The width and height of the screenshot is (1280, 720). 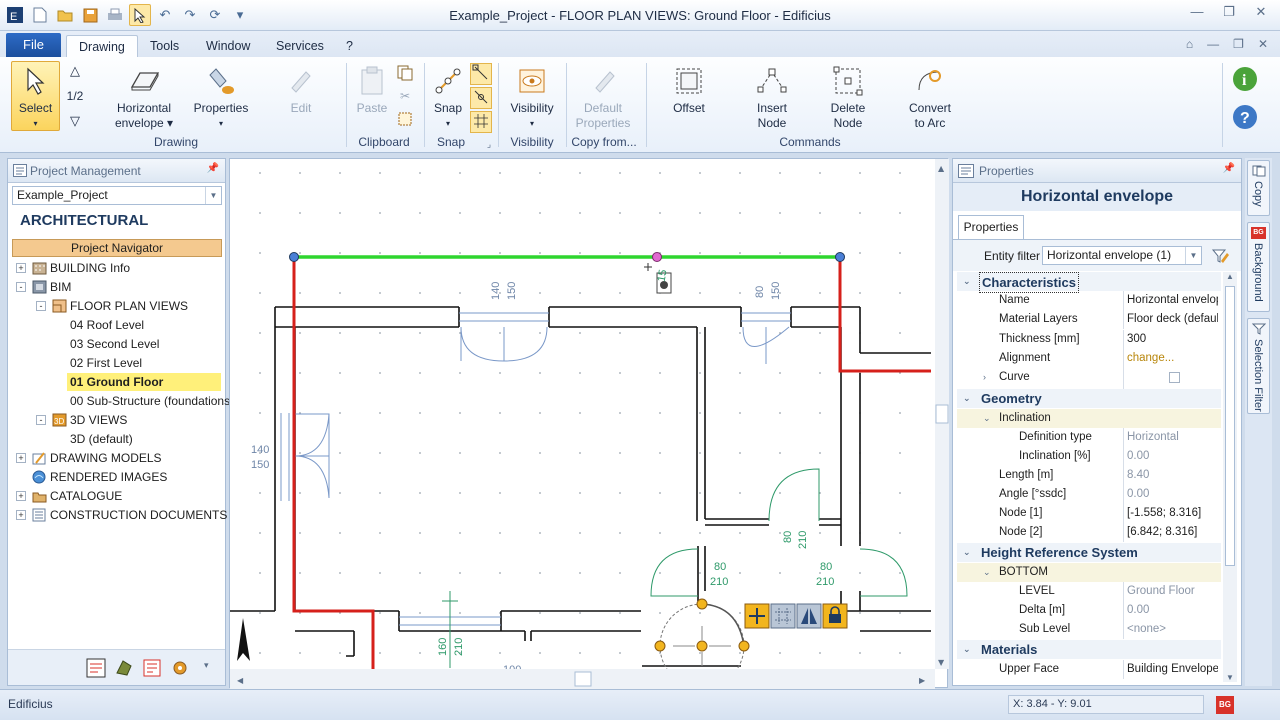 What do you see at coordinates (984, 377) in the screenshot?
I see `expand-icon: ›` at bounding box center [984, 377].